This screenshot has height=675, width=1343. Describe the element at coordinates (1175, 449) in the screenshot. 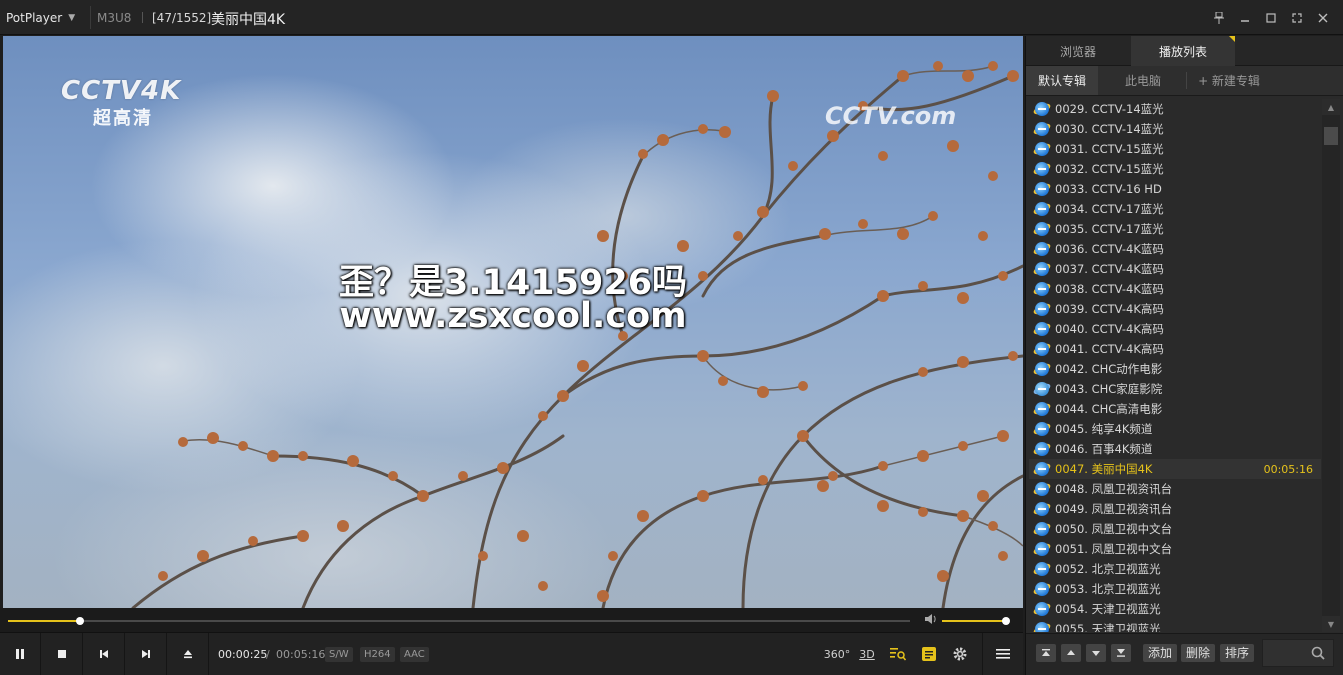

I see `playlist-item: 0046. 百事4K频道` at that location.